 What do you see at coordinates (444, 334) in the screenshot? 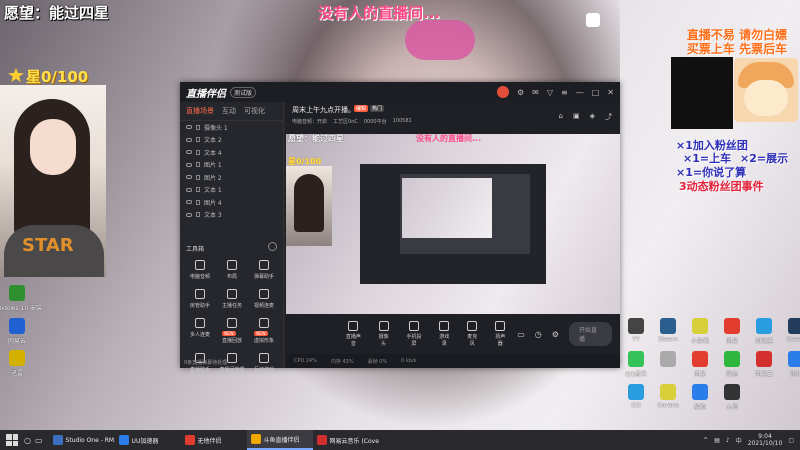
I see `control-button: 游戏录` at bounding box center [444, 334].